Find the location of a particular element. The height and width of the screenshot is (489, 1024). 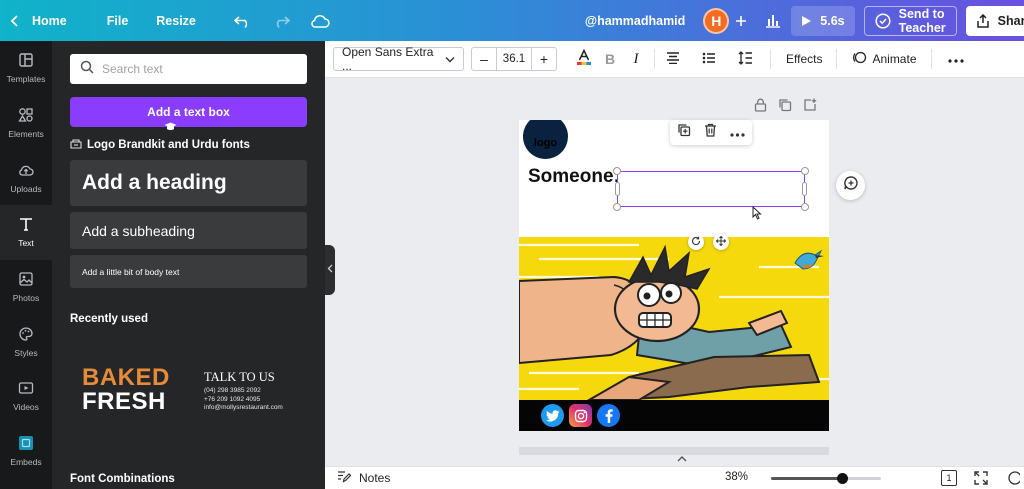

element-floating-toolbar is located at coordinates (711, 132).